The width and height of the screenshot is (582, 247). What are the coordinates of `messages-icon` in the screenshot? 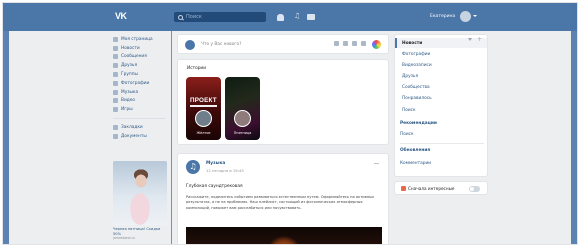 It's located at (115, 57).